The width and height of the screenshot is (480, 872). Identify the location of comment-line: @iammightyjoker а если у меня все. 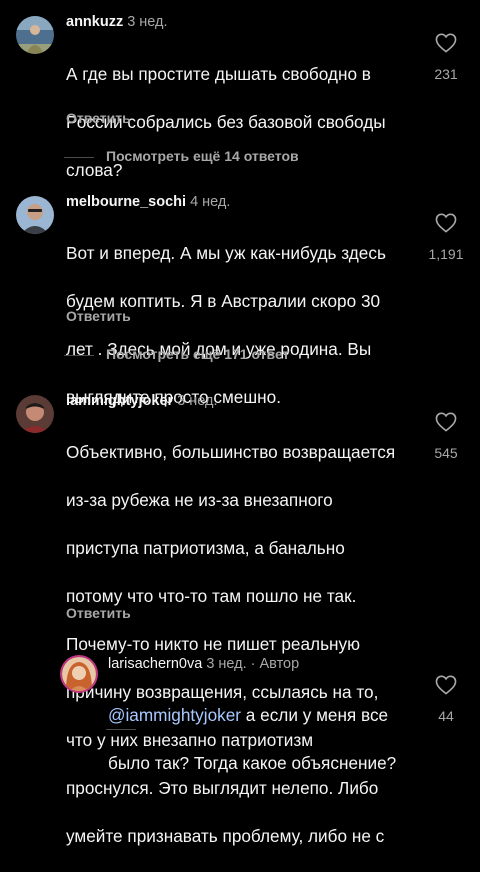
(252, 715).